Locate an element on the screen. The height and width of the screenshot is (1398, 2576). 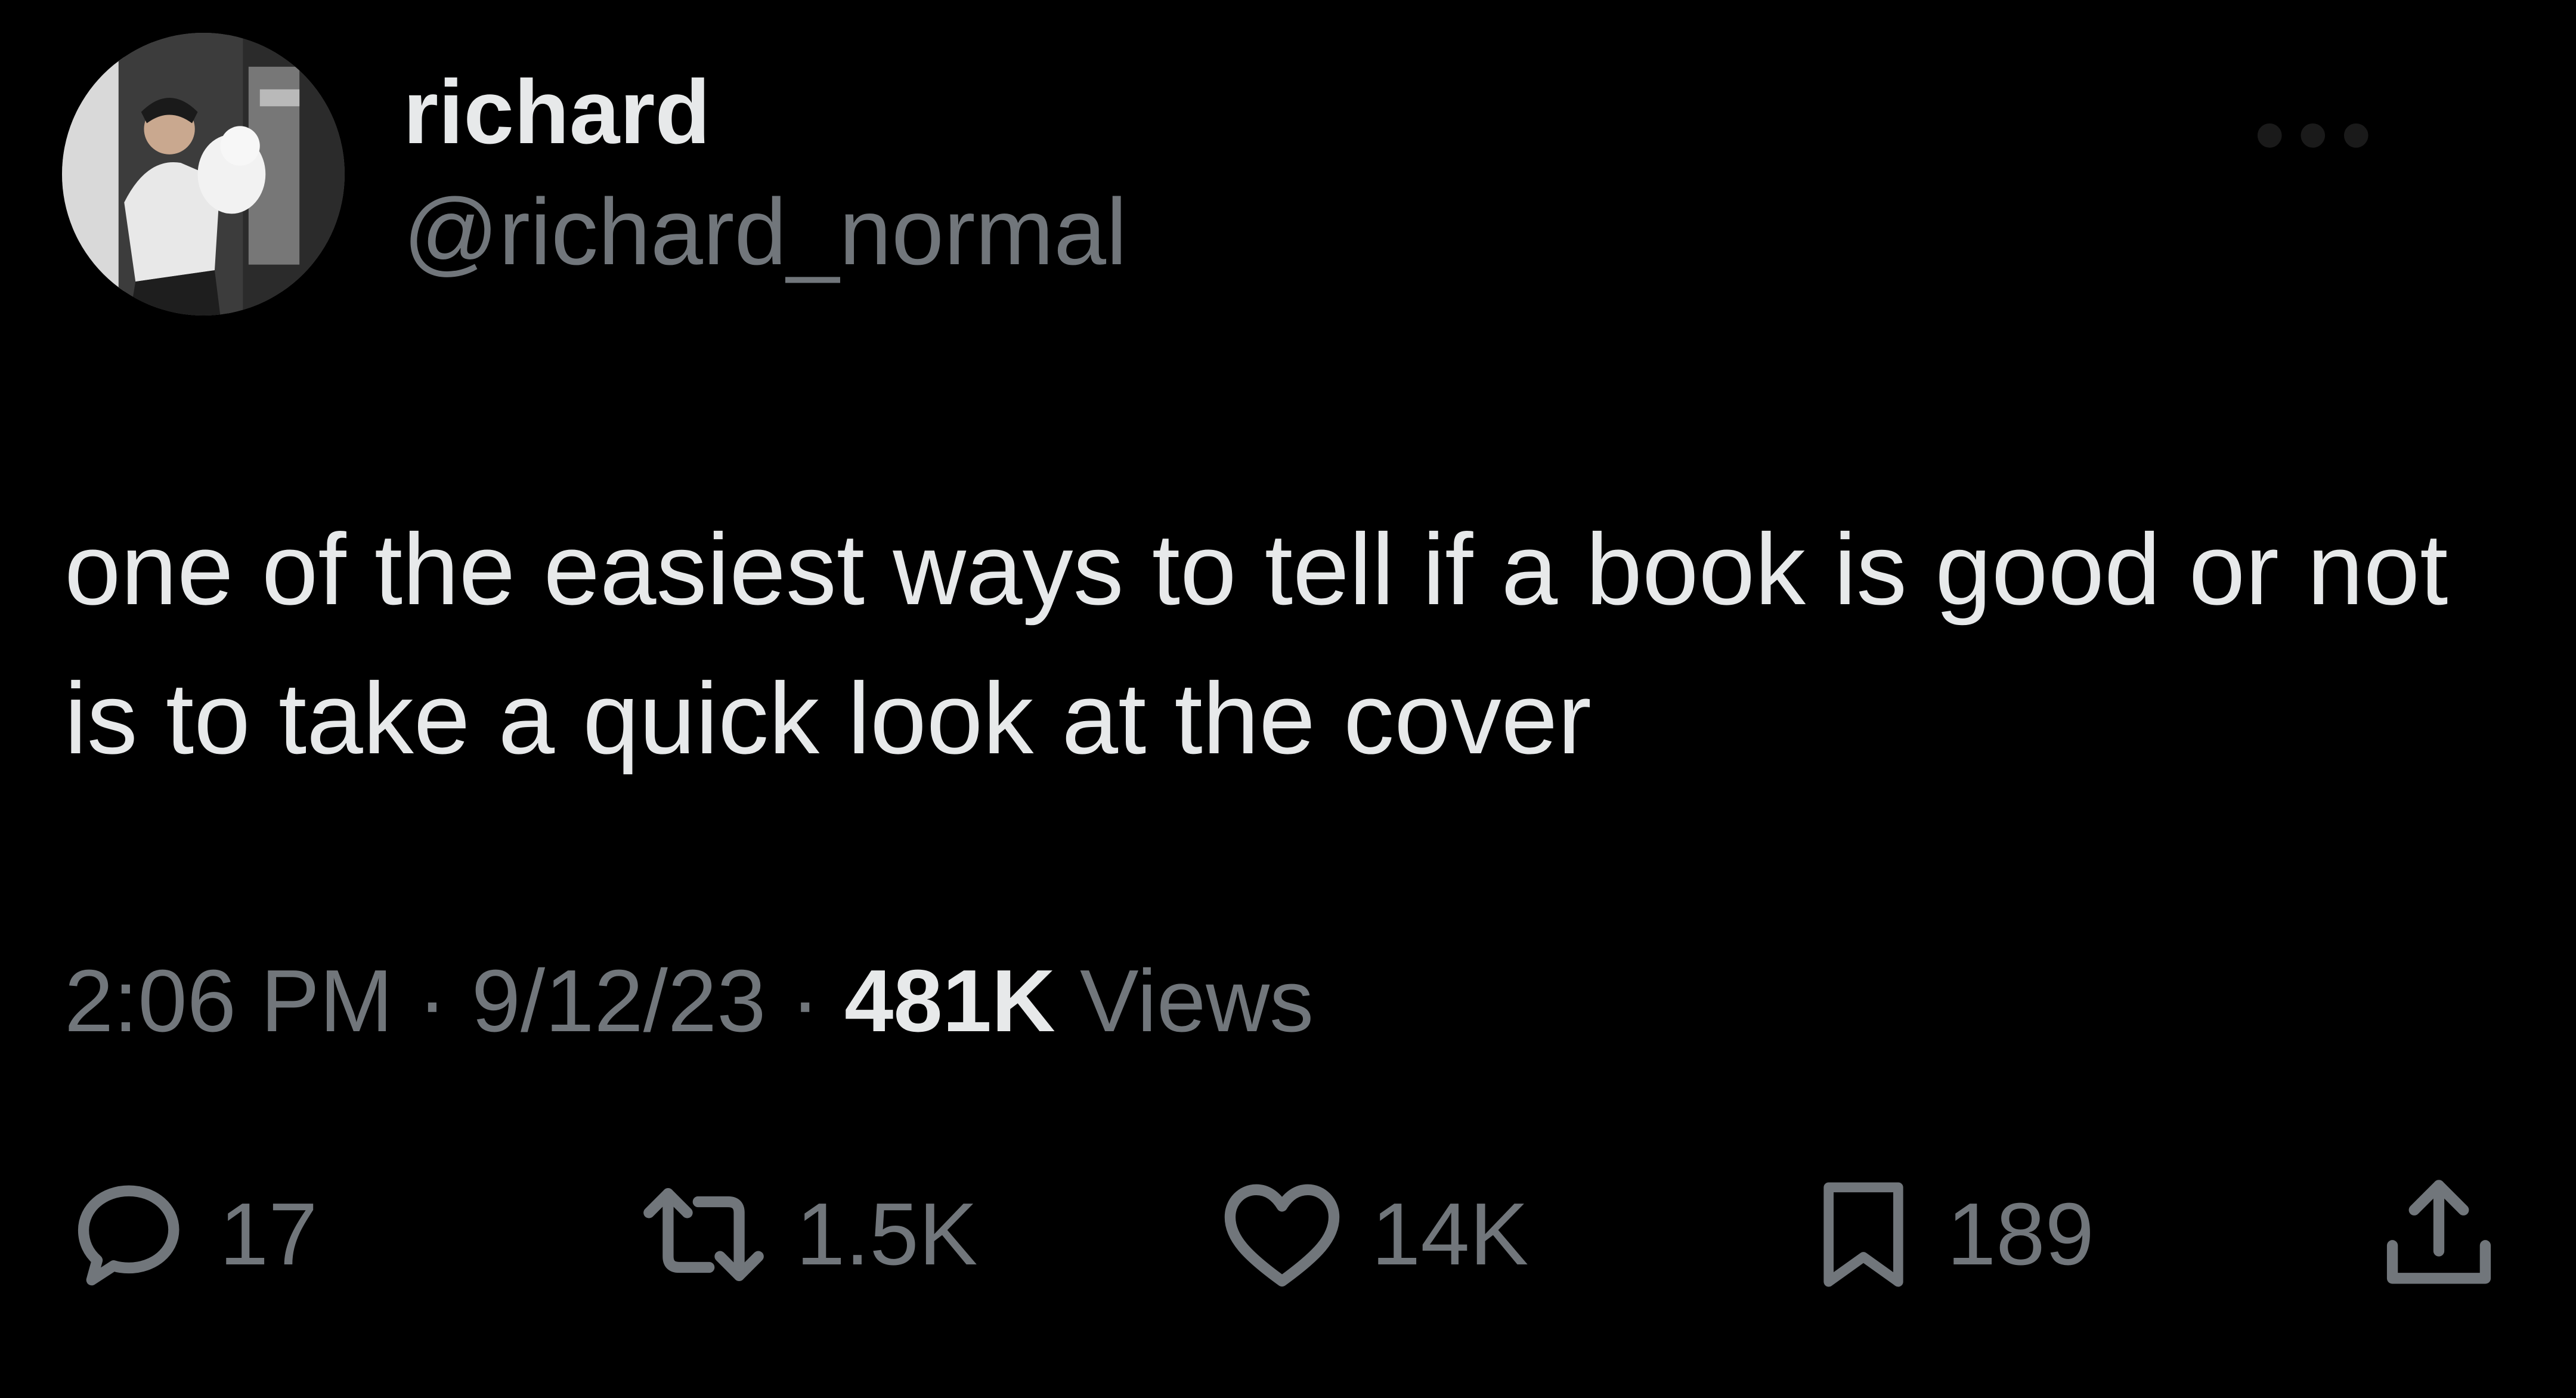
tweet-meta: 2:06 PM · 9/12/23 · 481K Views is located at coordinates (689, 1001).